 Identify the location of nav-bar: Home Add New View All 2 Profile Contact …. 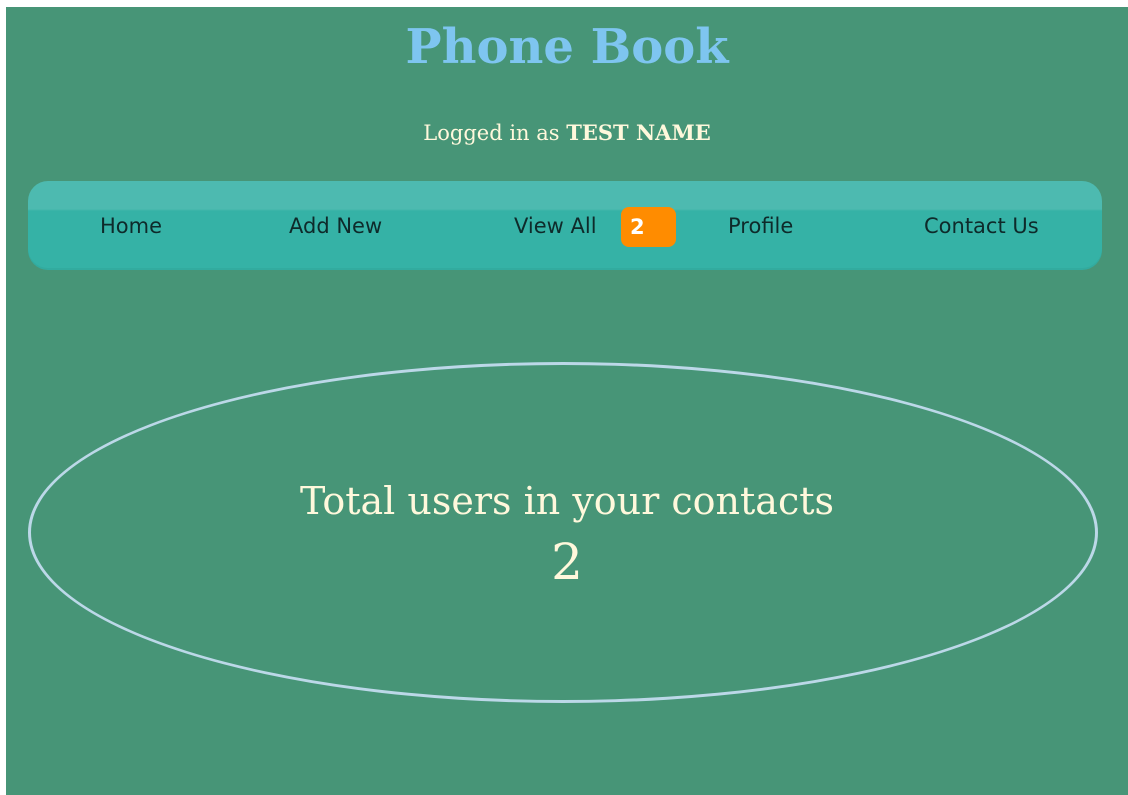
(565, 225).